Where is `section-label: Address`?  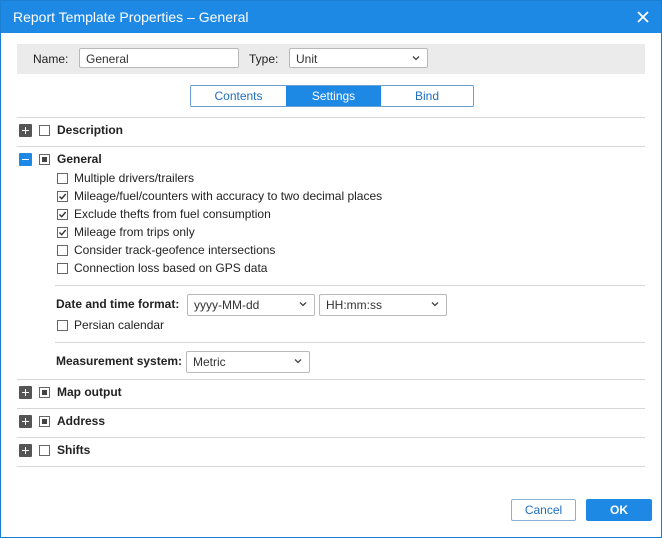 section-label: Address is located at coordinates (81, 421).